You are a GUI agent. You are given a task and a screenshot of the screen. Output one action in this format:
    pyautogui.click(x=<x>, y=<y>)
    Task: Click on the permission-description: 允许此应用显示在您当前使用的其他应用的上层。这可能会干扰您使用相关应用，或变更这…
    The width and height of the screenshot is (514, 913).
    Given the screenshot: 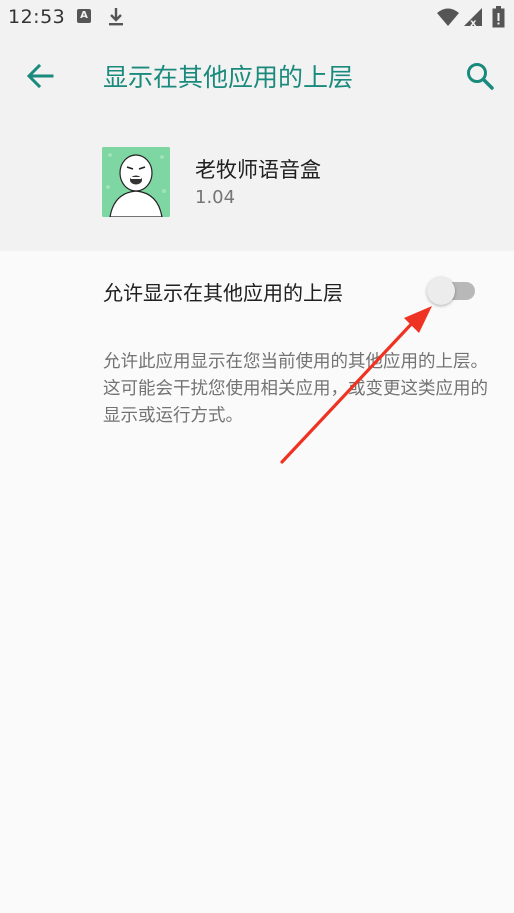 What is the action you would take?
    pyautogui.click(x=295, y=389)
    